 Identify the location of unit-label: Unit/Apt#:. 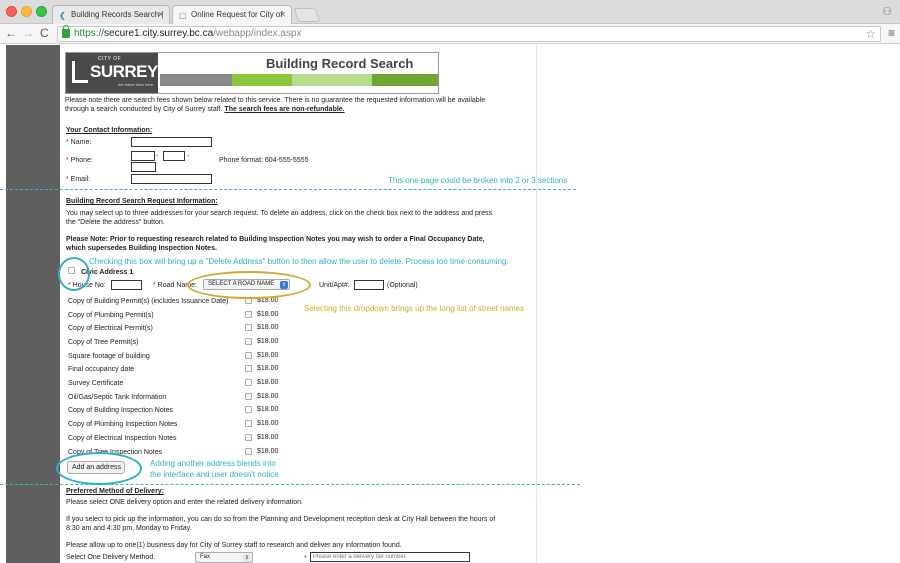
(334, 285).